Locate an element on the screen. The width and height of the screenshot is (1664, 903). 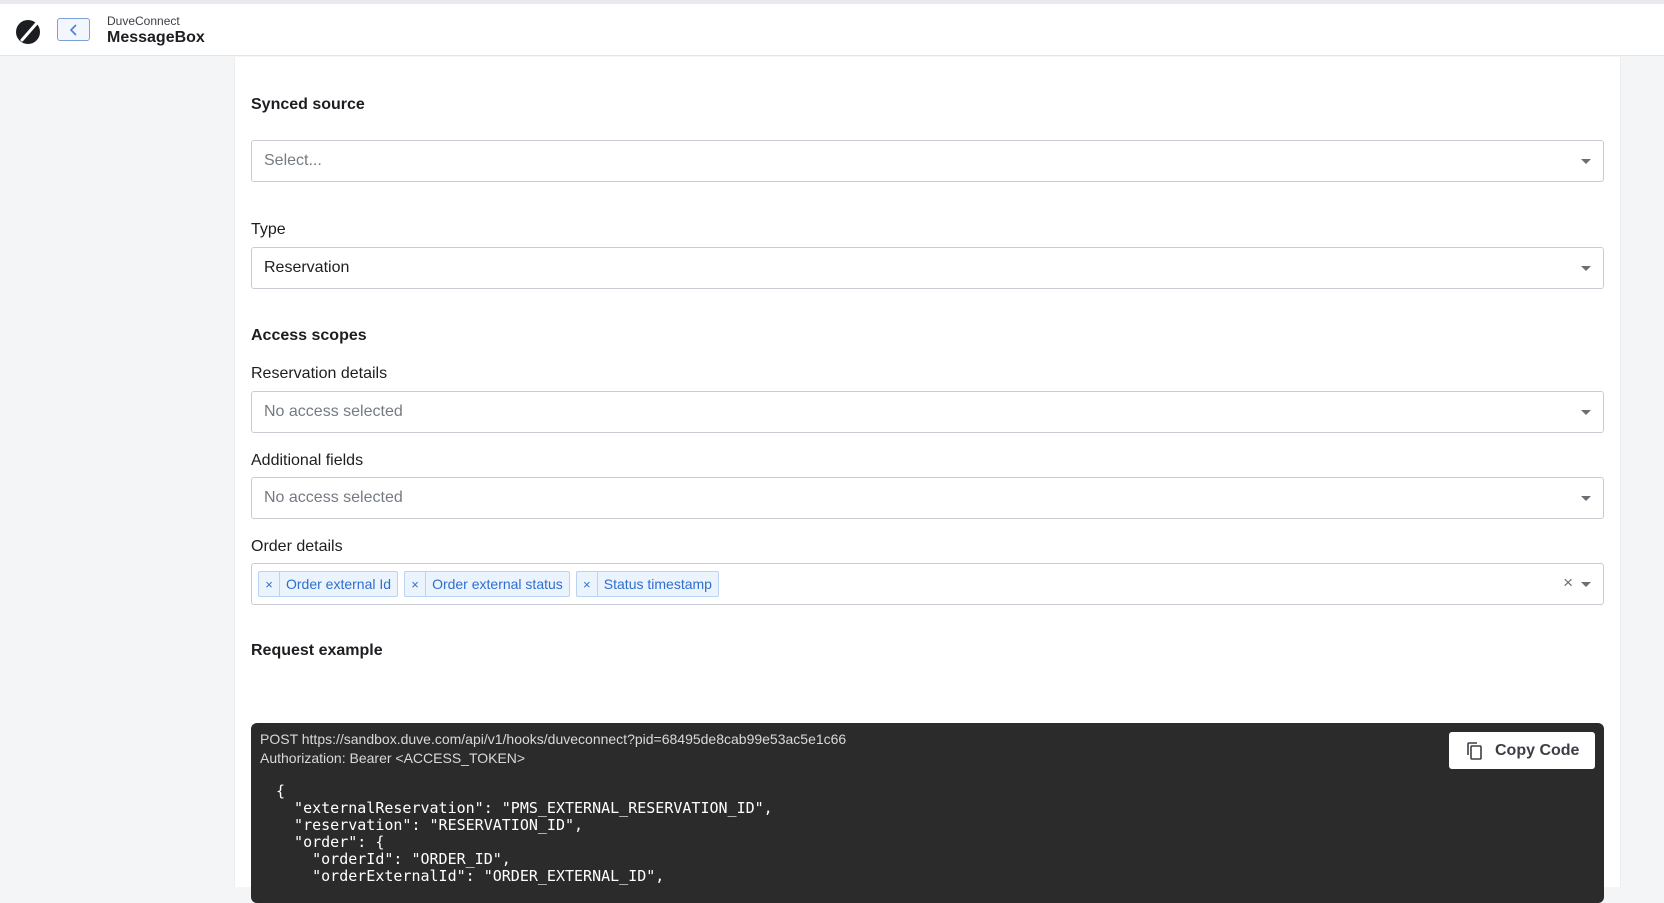
chip-order-external-id: × Order external Id is located at coordinates (328, 584).